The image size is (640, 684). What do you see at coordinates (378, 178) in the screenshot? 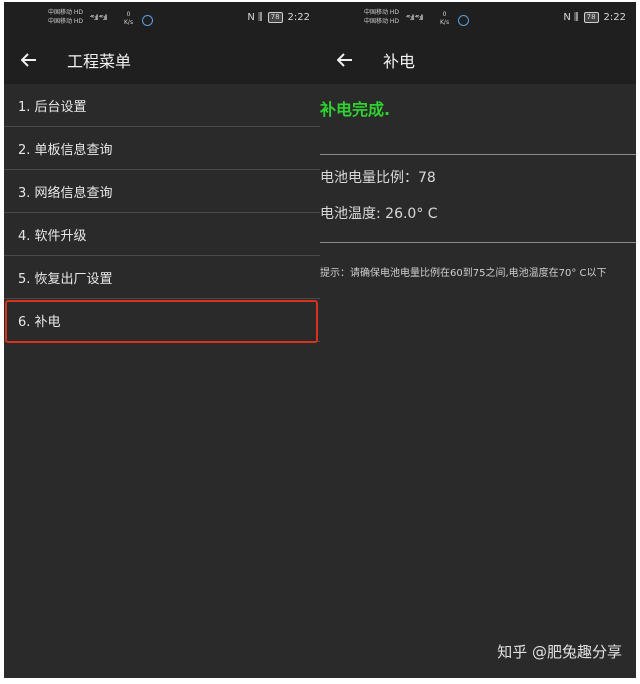
I see `battery-ratio: 电池电量比例：78` at bounding box center [378, 178].